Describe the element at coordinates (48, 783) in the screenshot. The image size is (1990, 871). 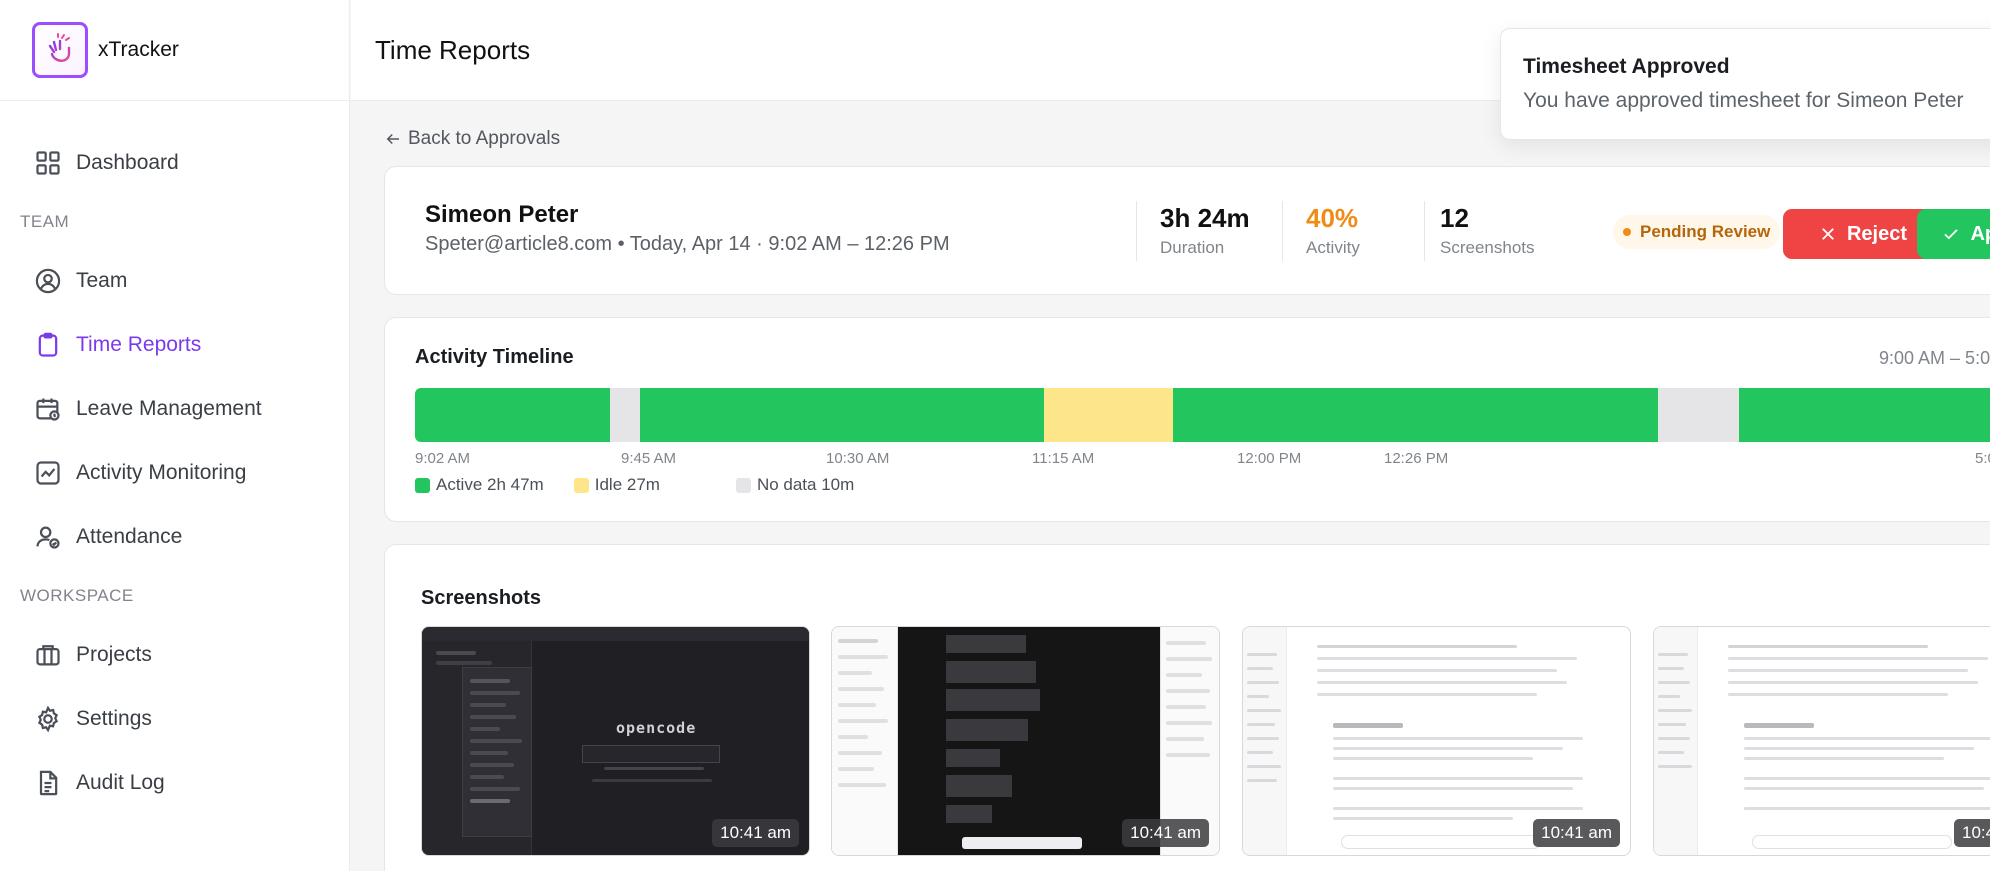
I see `document-icon` at that location.